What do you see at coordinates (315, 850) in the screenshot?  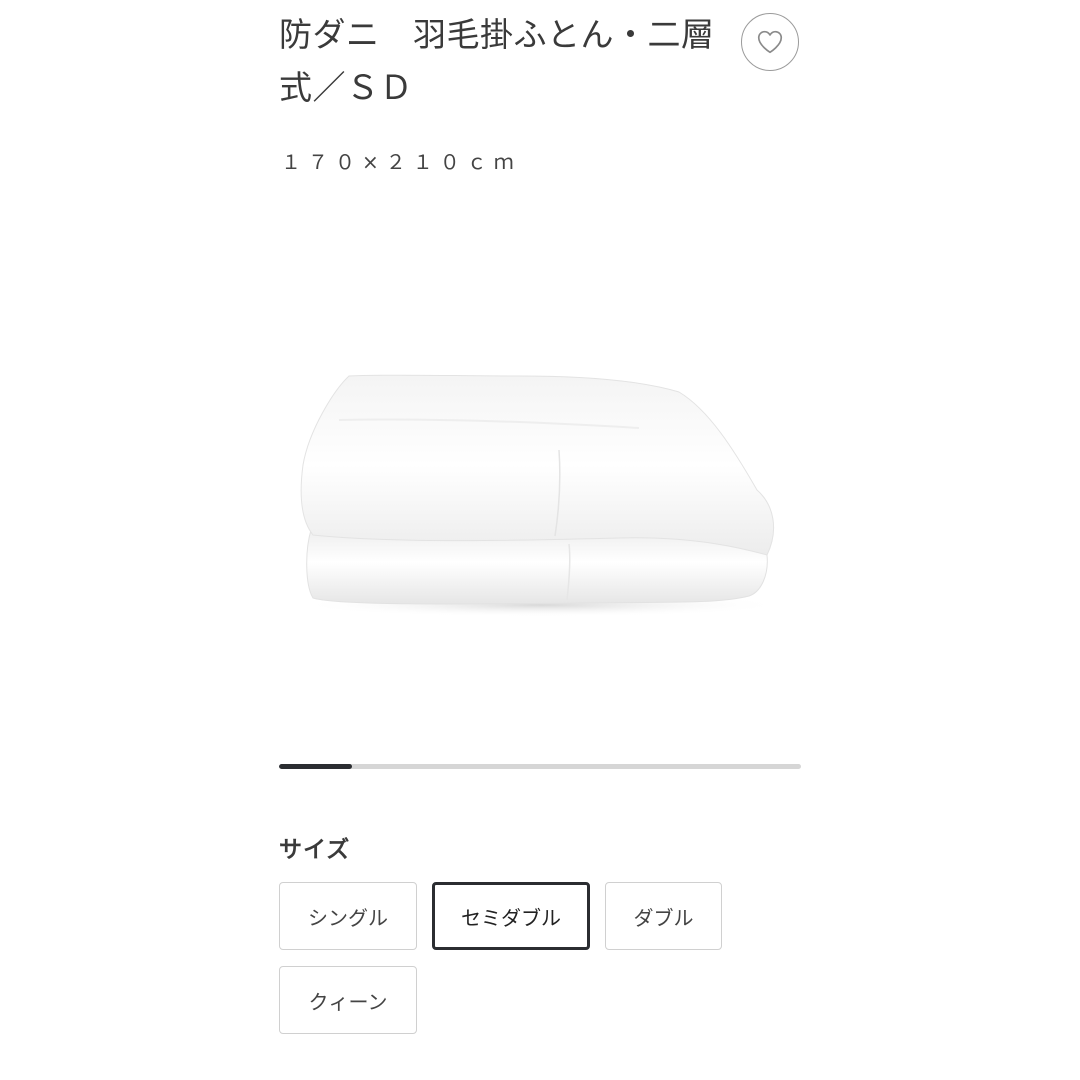 I see `size-section-heading: サイズ` at bounding box center [315, 850].